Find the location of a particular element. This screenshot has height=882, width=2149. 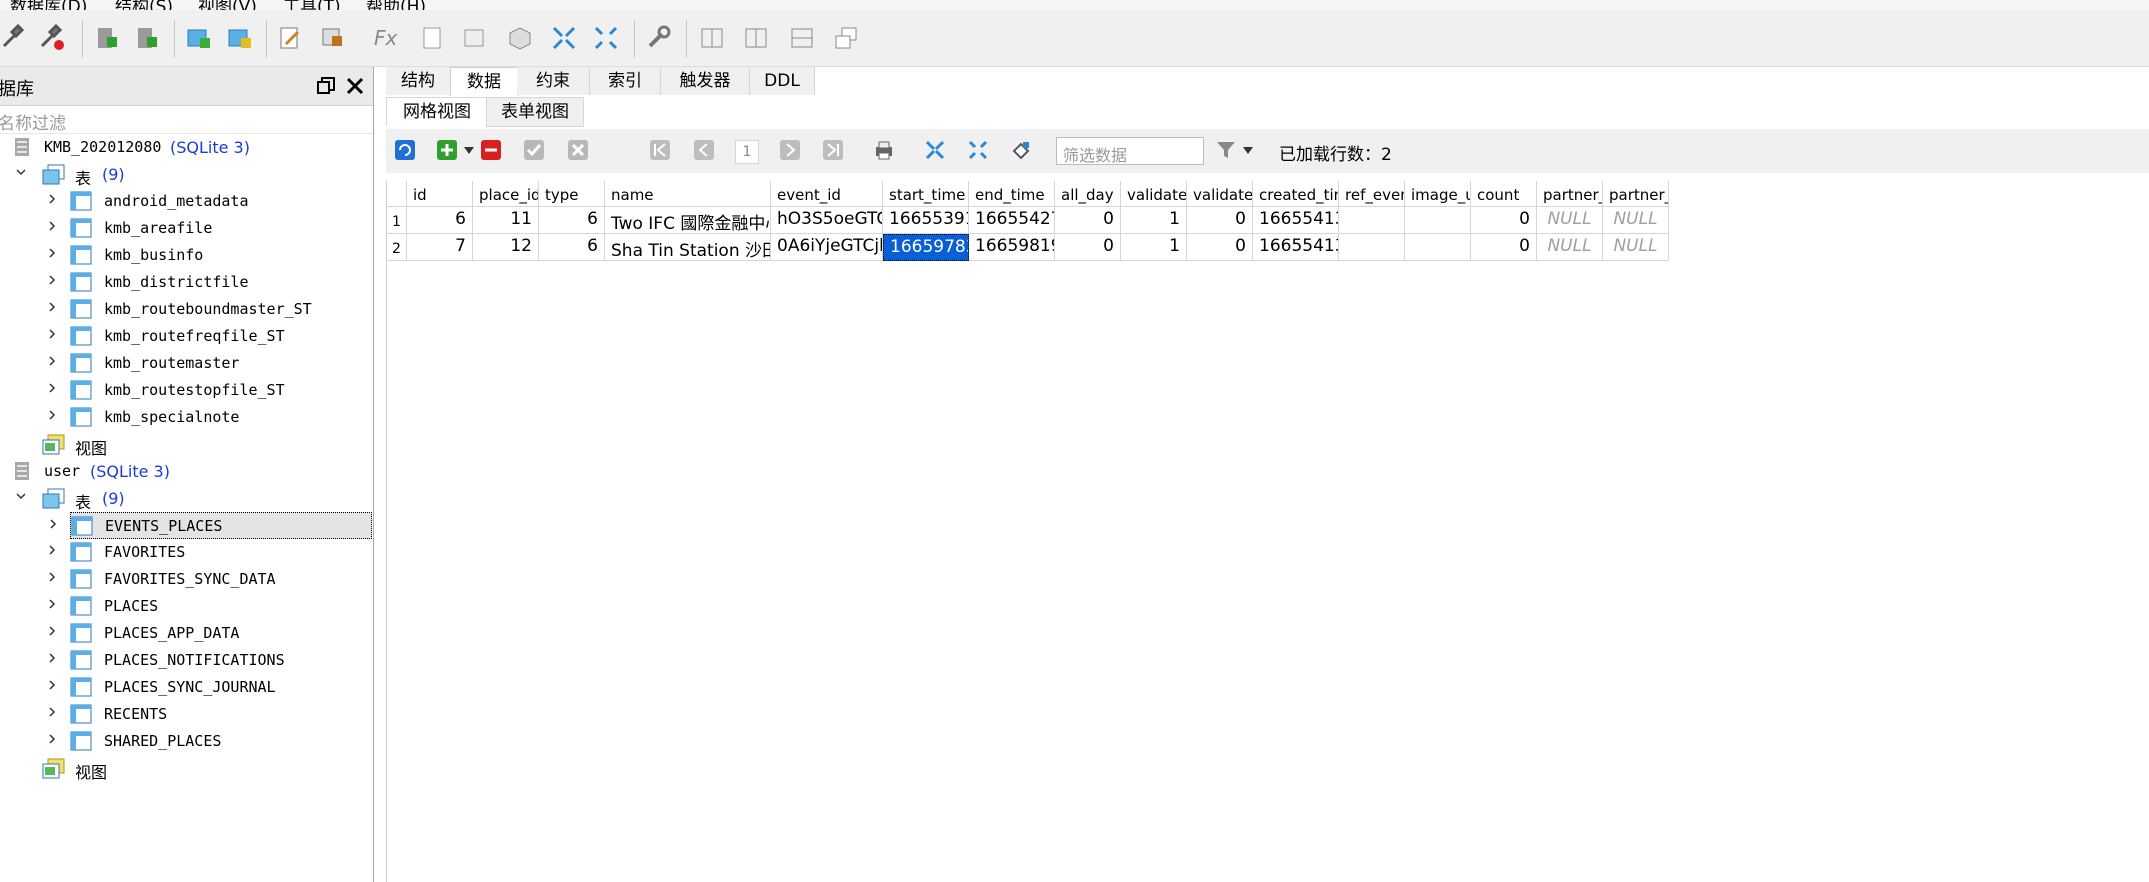

grid-cell: hO3S5oeGTCrk1 is located at coordinates (827, 220).